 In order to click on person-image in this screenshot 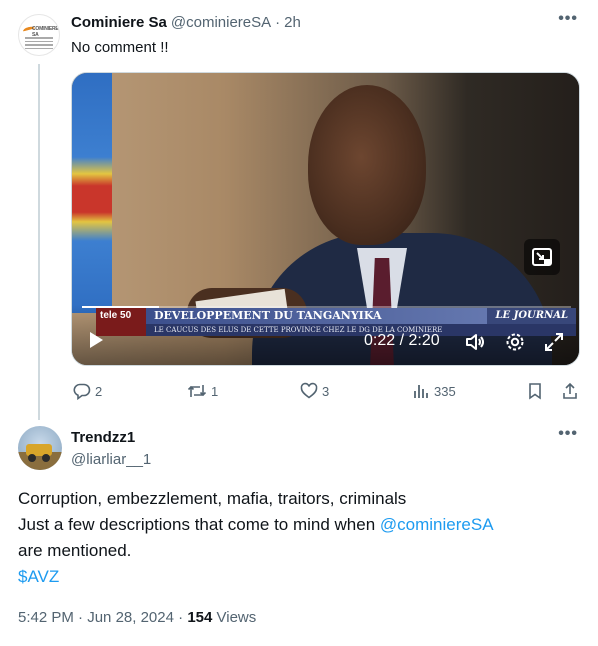, I will do `click(367, 165)`.